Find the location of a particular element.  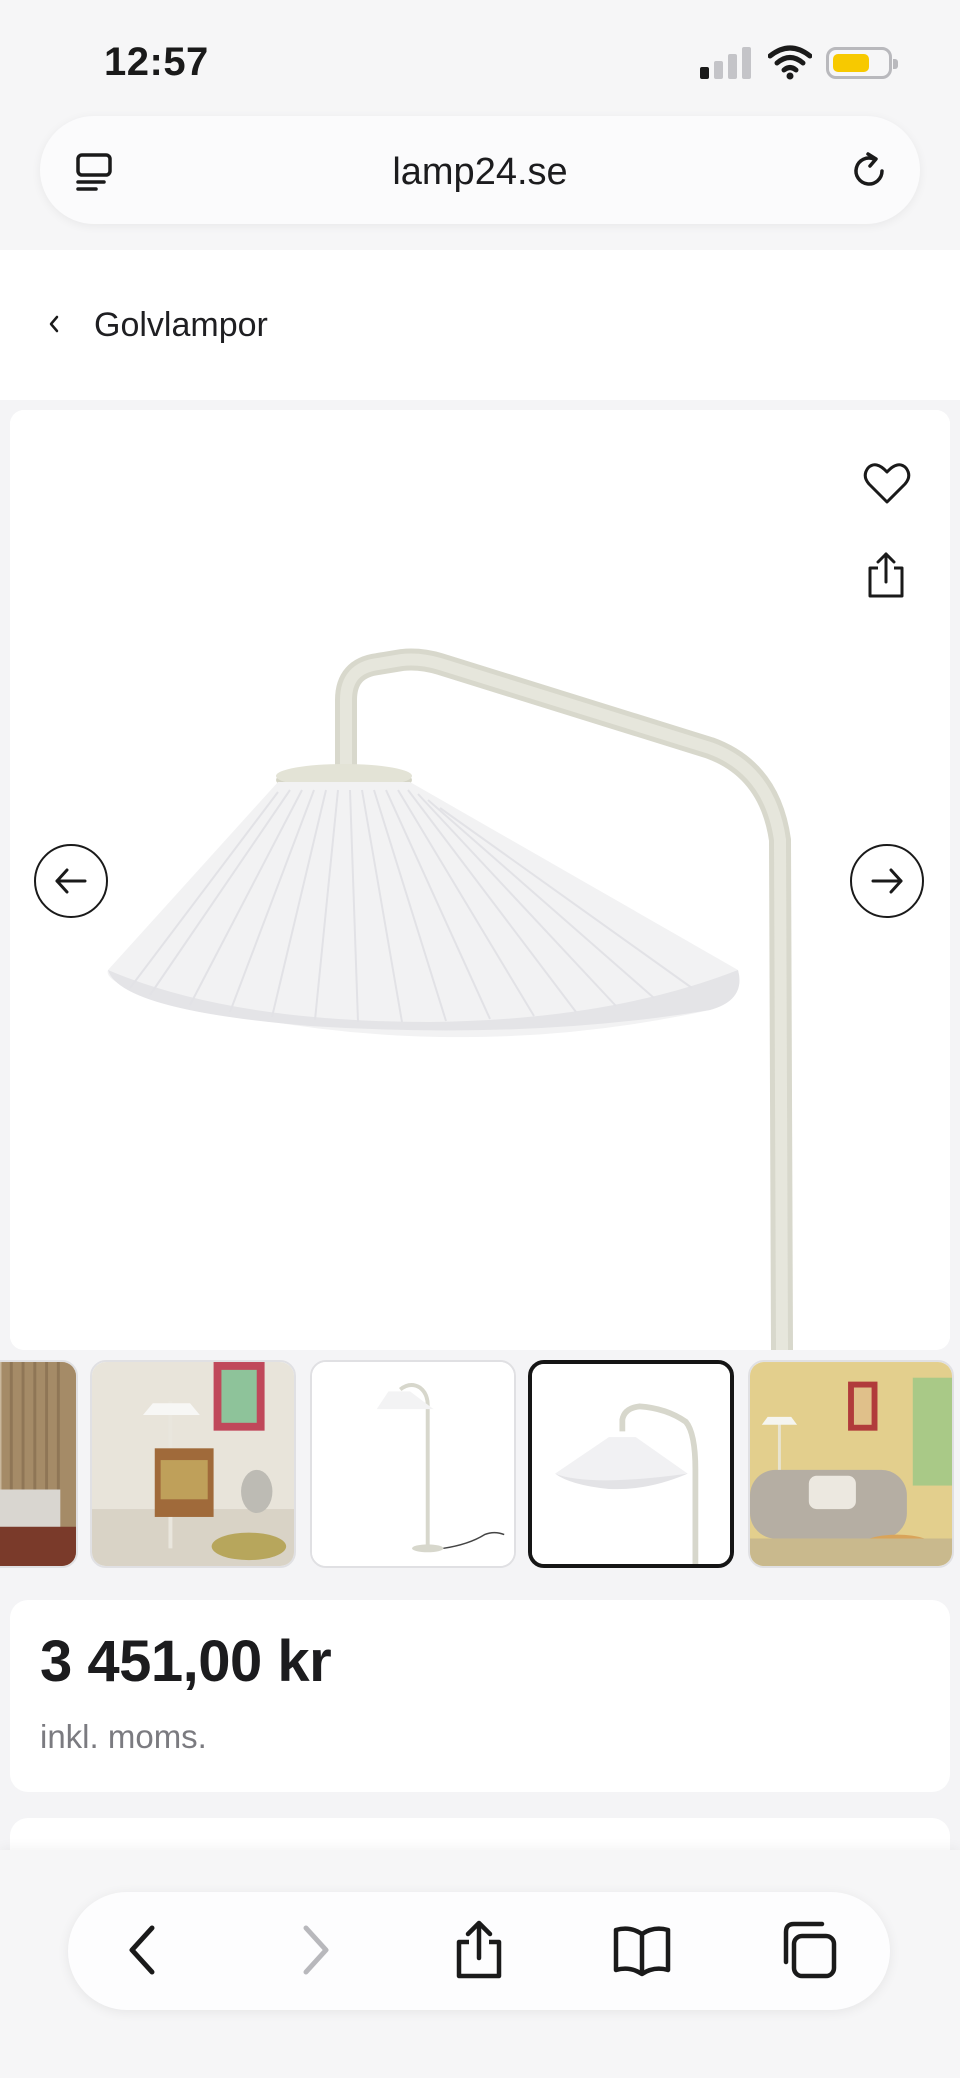

tabs-button is located at coordinates (808, 1950).